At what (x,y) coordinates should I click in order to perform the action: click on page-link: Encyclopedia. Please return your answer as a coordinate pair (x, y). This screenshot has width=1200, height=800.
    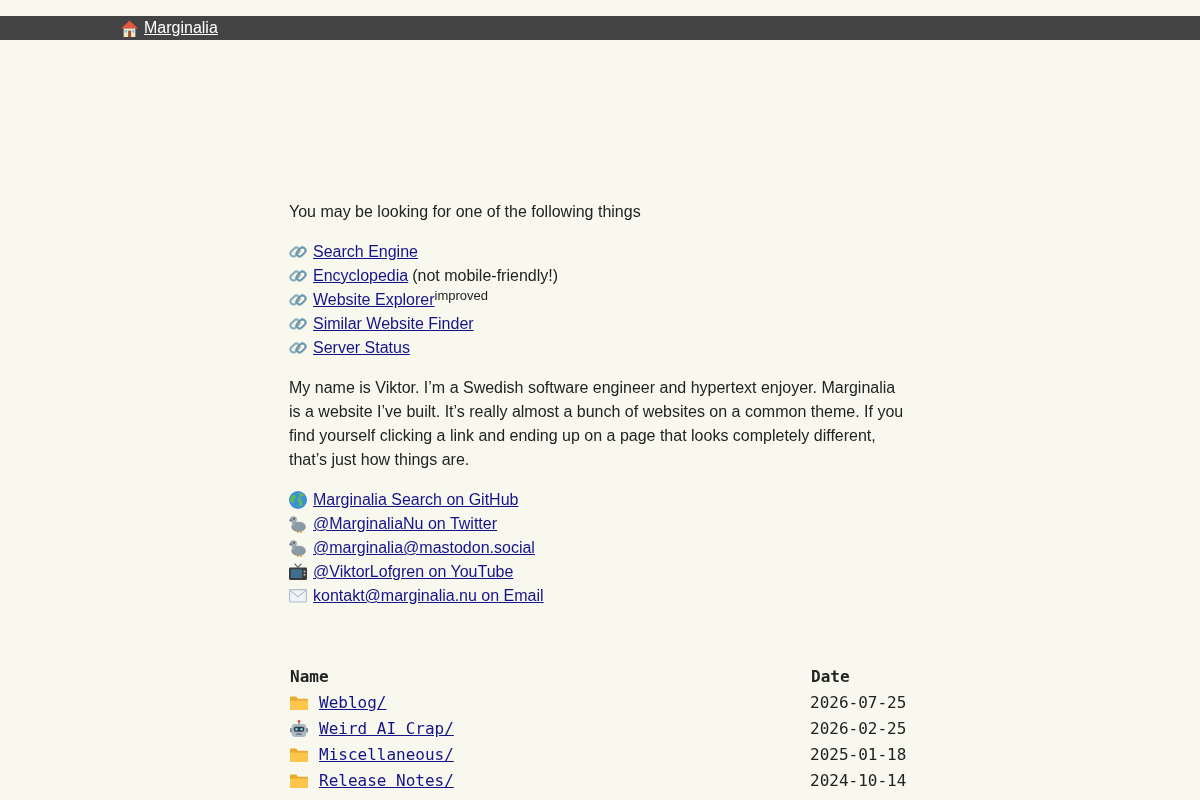
    Looking at the image, I should click on (361, 276).